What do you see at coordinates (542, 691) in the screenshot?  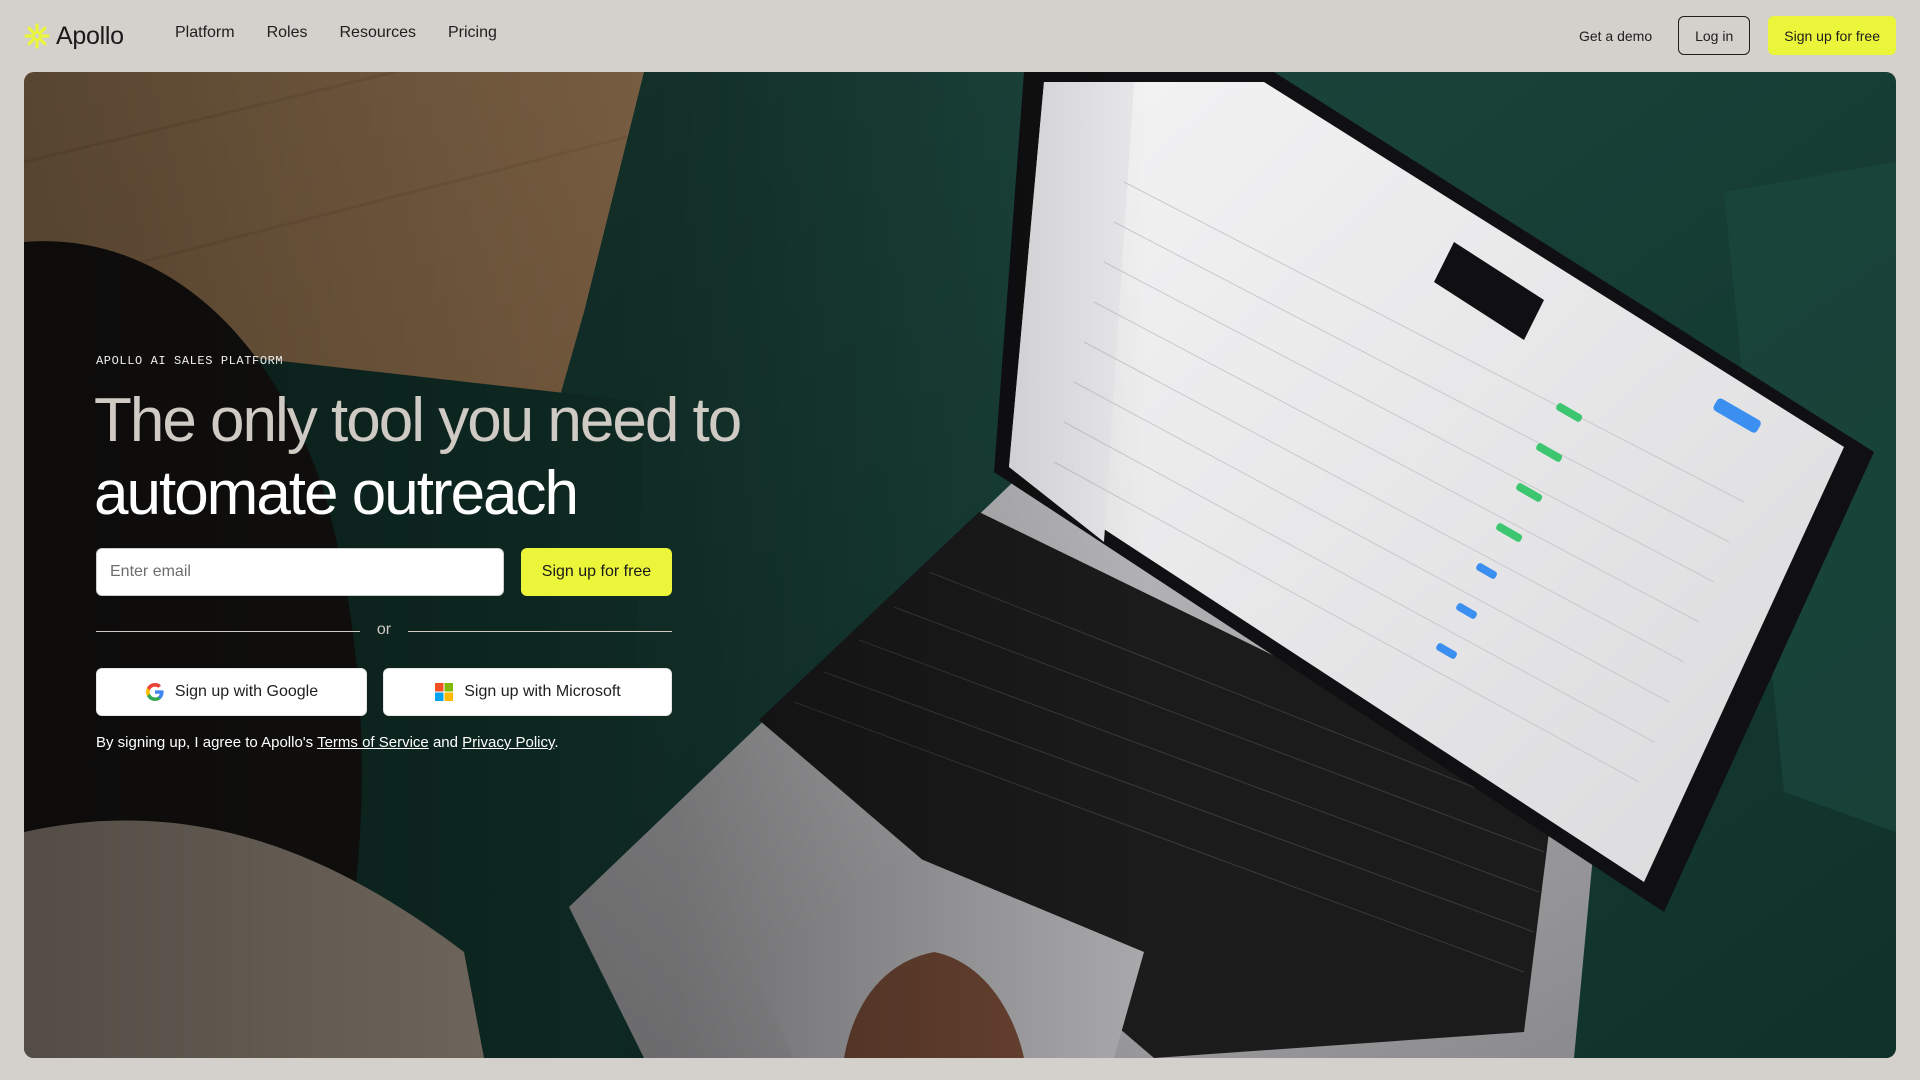 I see `microsoft-signup-label: Sign up with Microsoft` at bounding box center [542, 691].